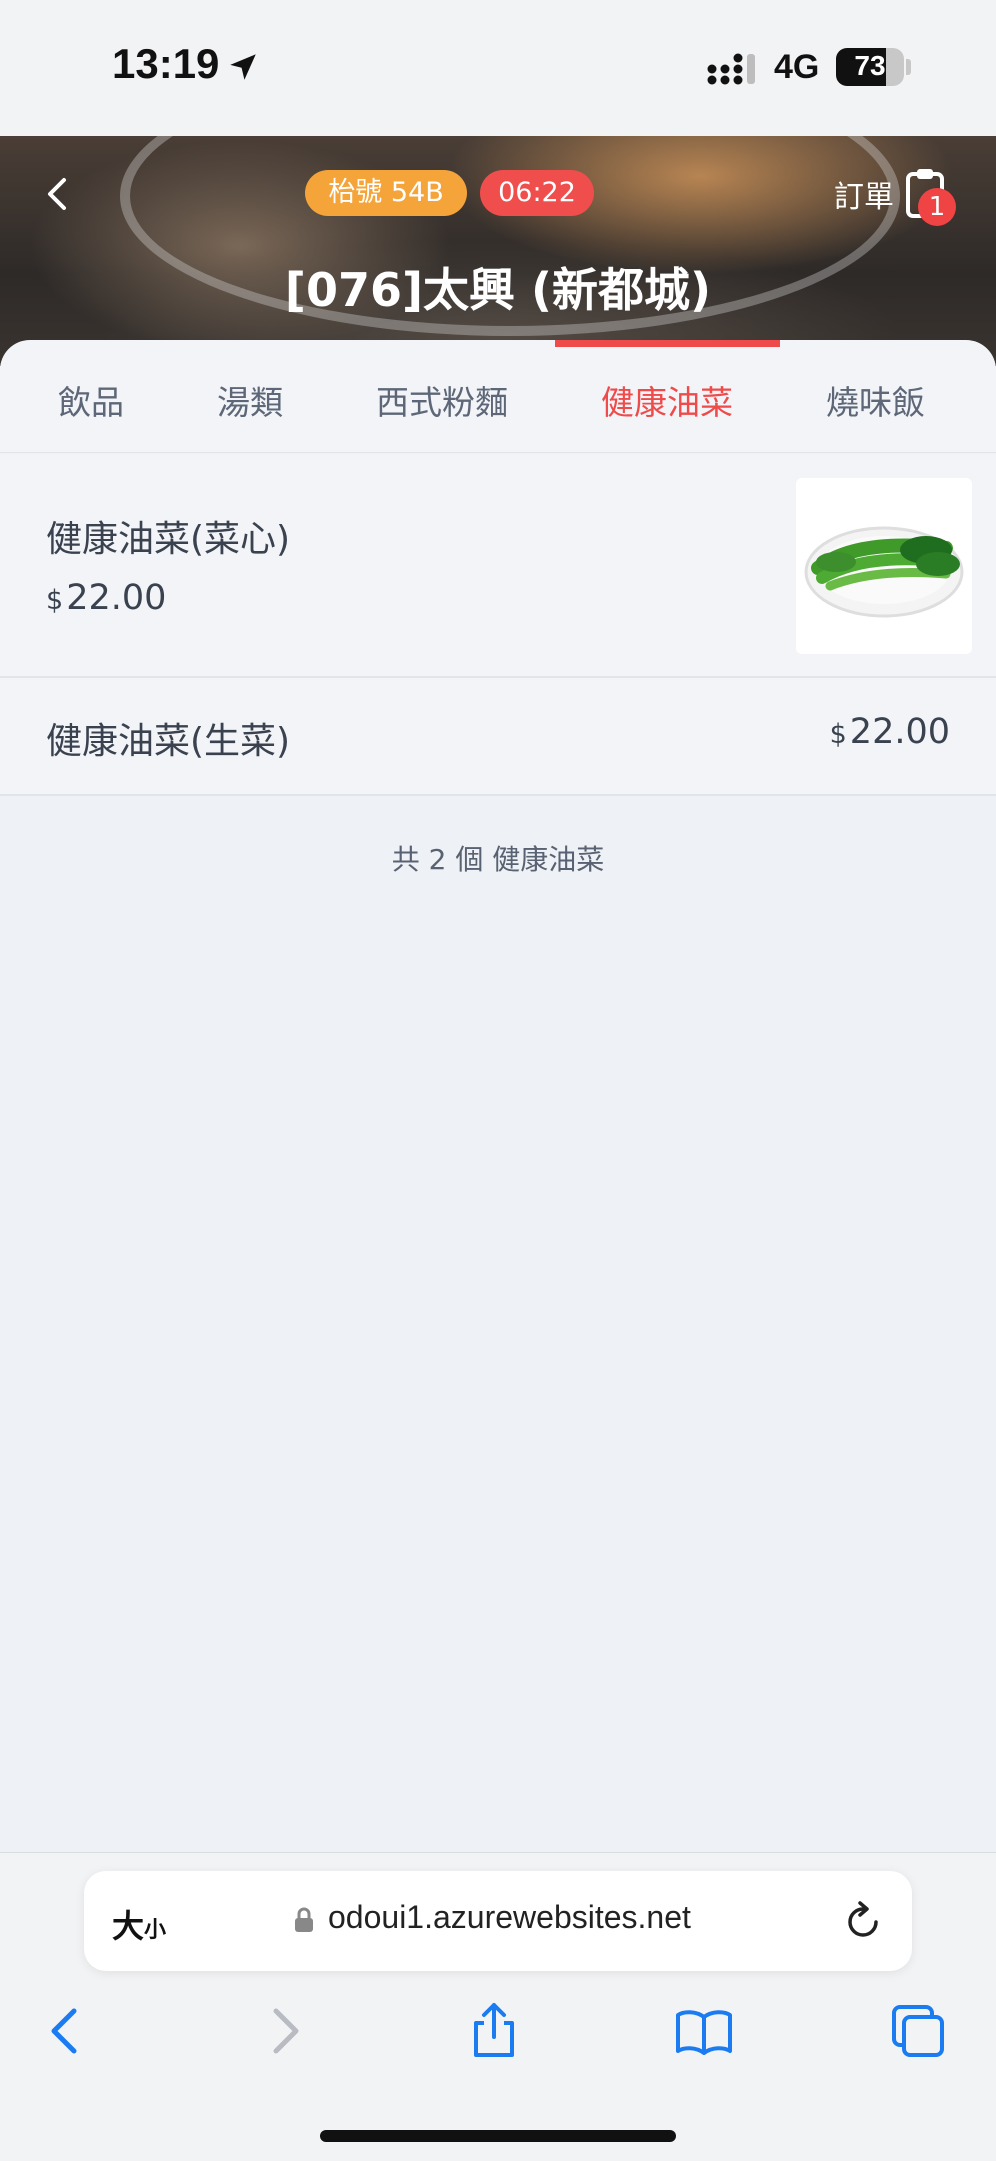 Image resolution: width=996 pixels, height=2161 pixels. I want to click on battery-percent: 73, so click(870, 65).